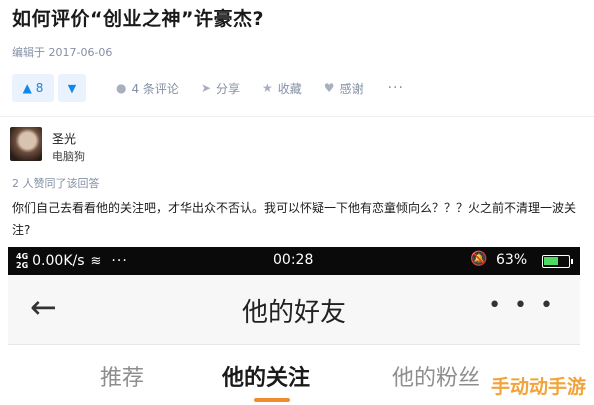 The width and height of the screenshot is (594, 405). I want to click on upvote-button: ▲ 8, so click(33, 88).